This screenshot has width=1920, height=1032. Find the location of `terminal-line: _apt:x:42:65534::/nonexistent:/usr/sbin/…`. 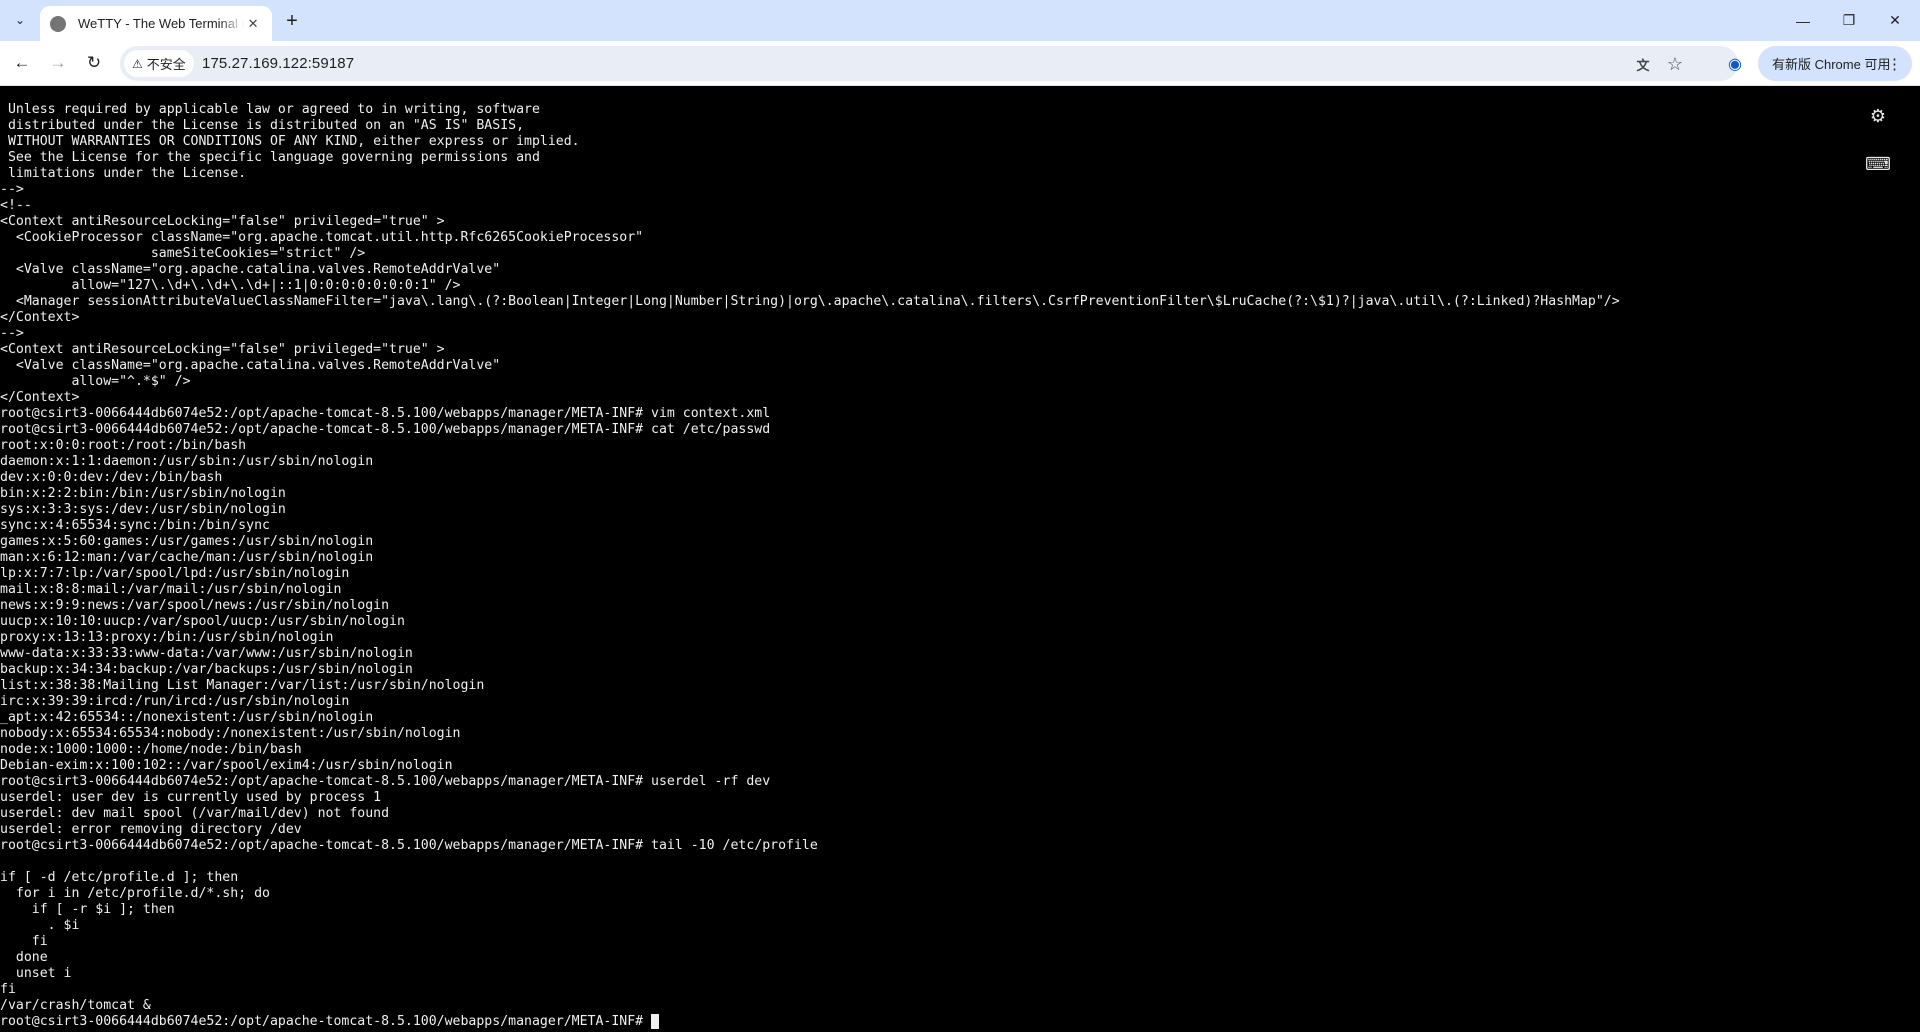

terminal-line: _apt:x:42:65534::/nonexistent:/usr/sbin/… is located at coordinates (187, 717).